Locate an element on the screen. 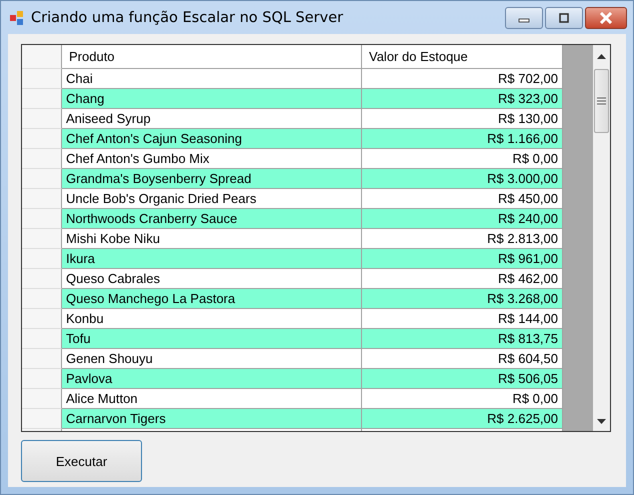 The height and width of the screenshot is (495, 634). scroll-thumb is located at coordinates (601, 101).